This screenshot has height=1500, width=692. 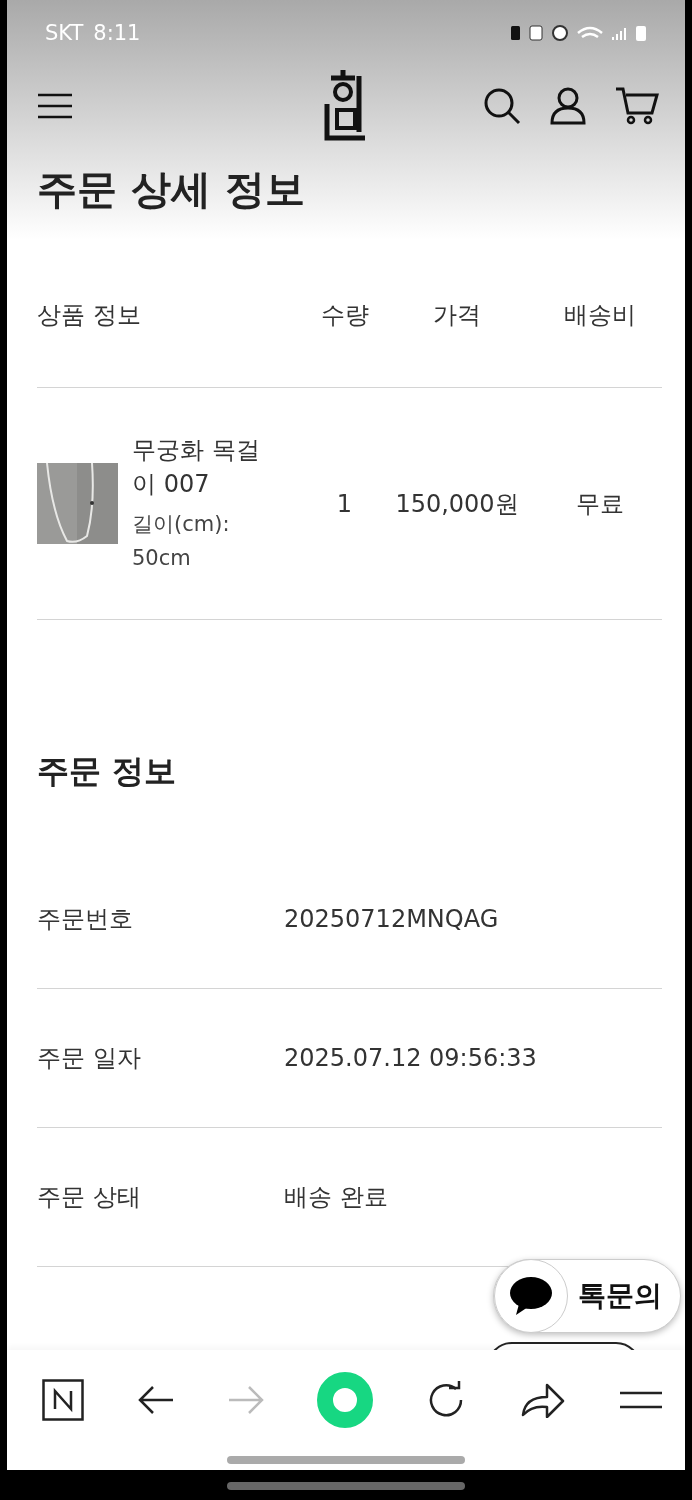 What do you see at coordinates (599, 315) in the screenshot?
I see `column-header: 배송비` at bounding box center [599, 315].